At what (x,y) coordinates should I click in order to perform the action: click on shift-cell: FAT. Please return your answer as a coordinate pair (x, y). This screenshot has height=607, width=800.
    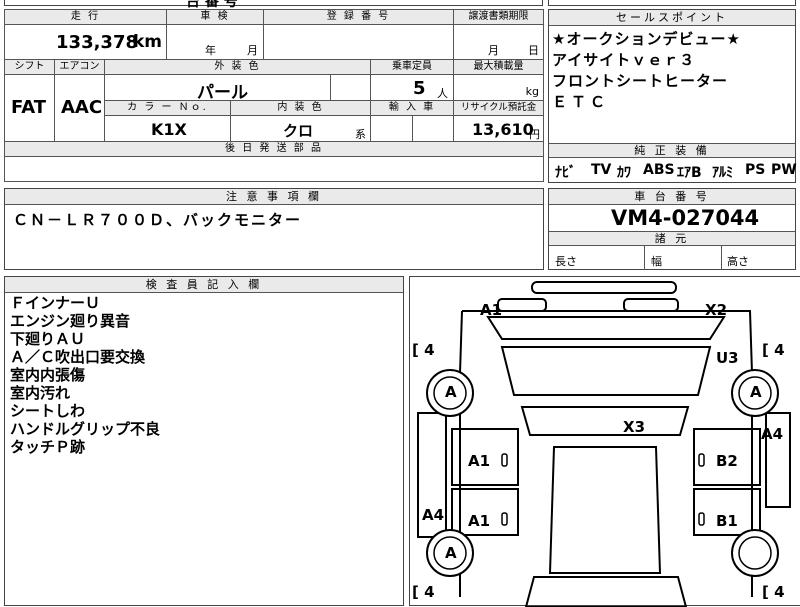
    Looking at the image, I should click on (29, 108).